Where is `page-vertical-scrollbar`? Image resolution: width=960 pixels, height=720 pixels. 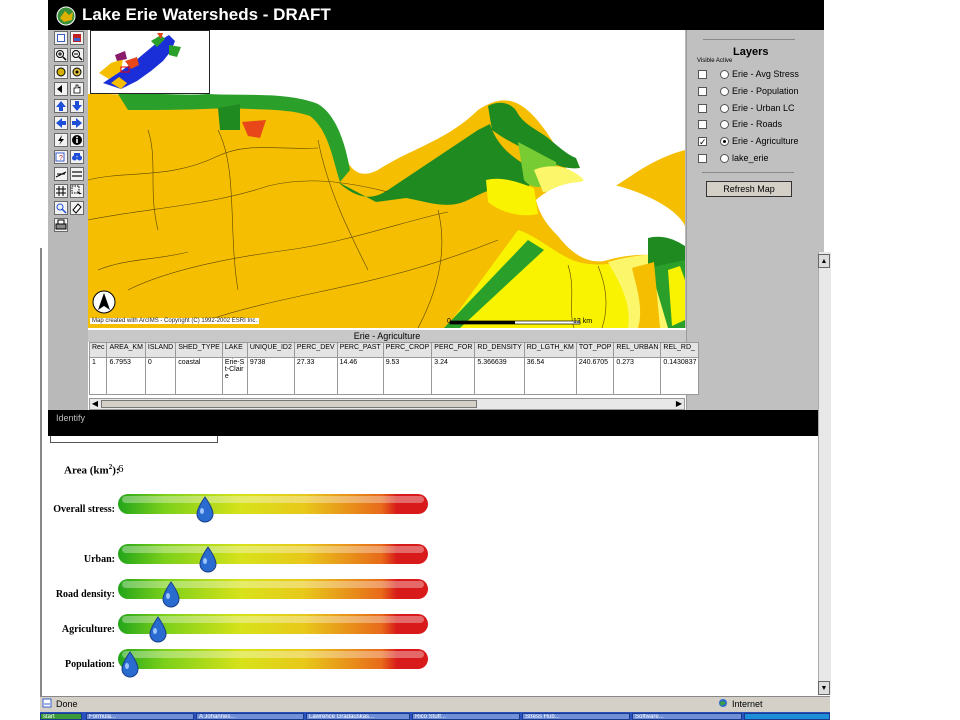
page-vertical-scrollbar is located at coordinates (824, 473).